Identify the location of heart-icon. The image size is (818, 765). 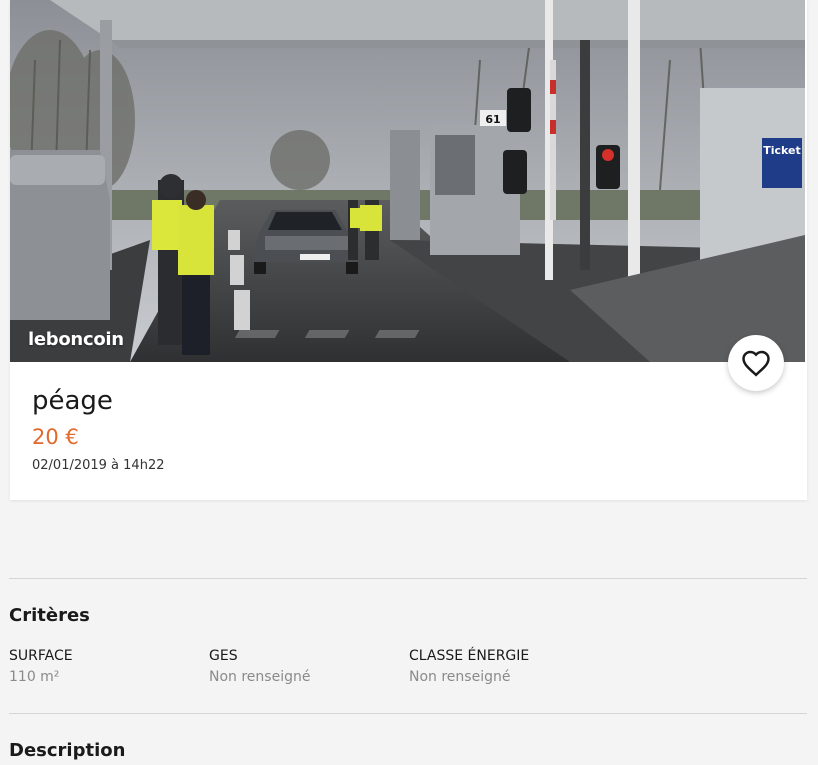
(756, 363).